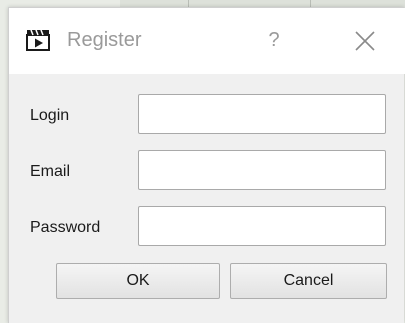 The width and height of the screenshot is (405, 323). I want to click on close-icon, so click(365, 41).